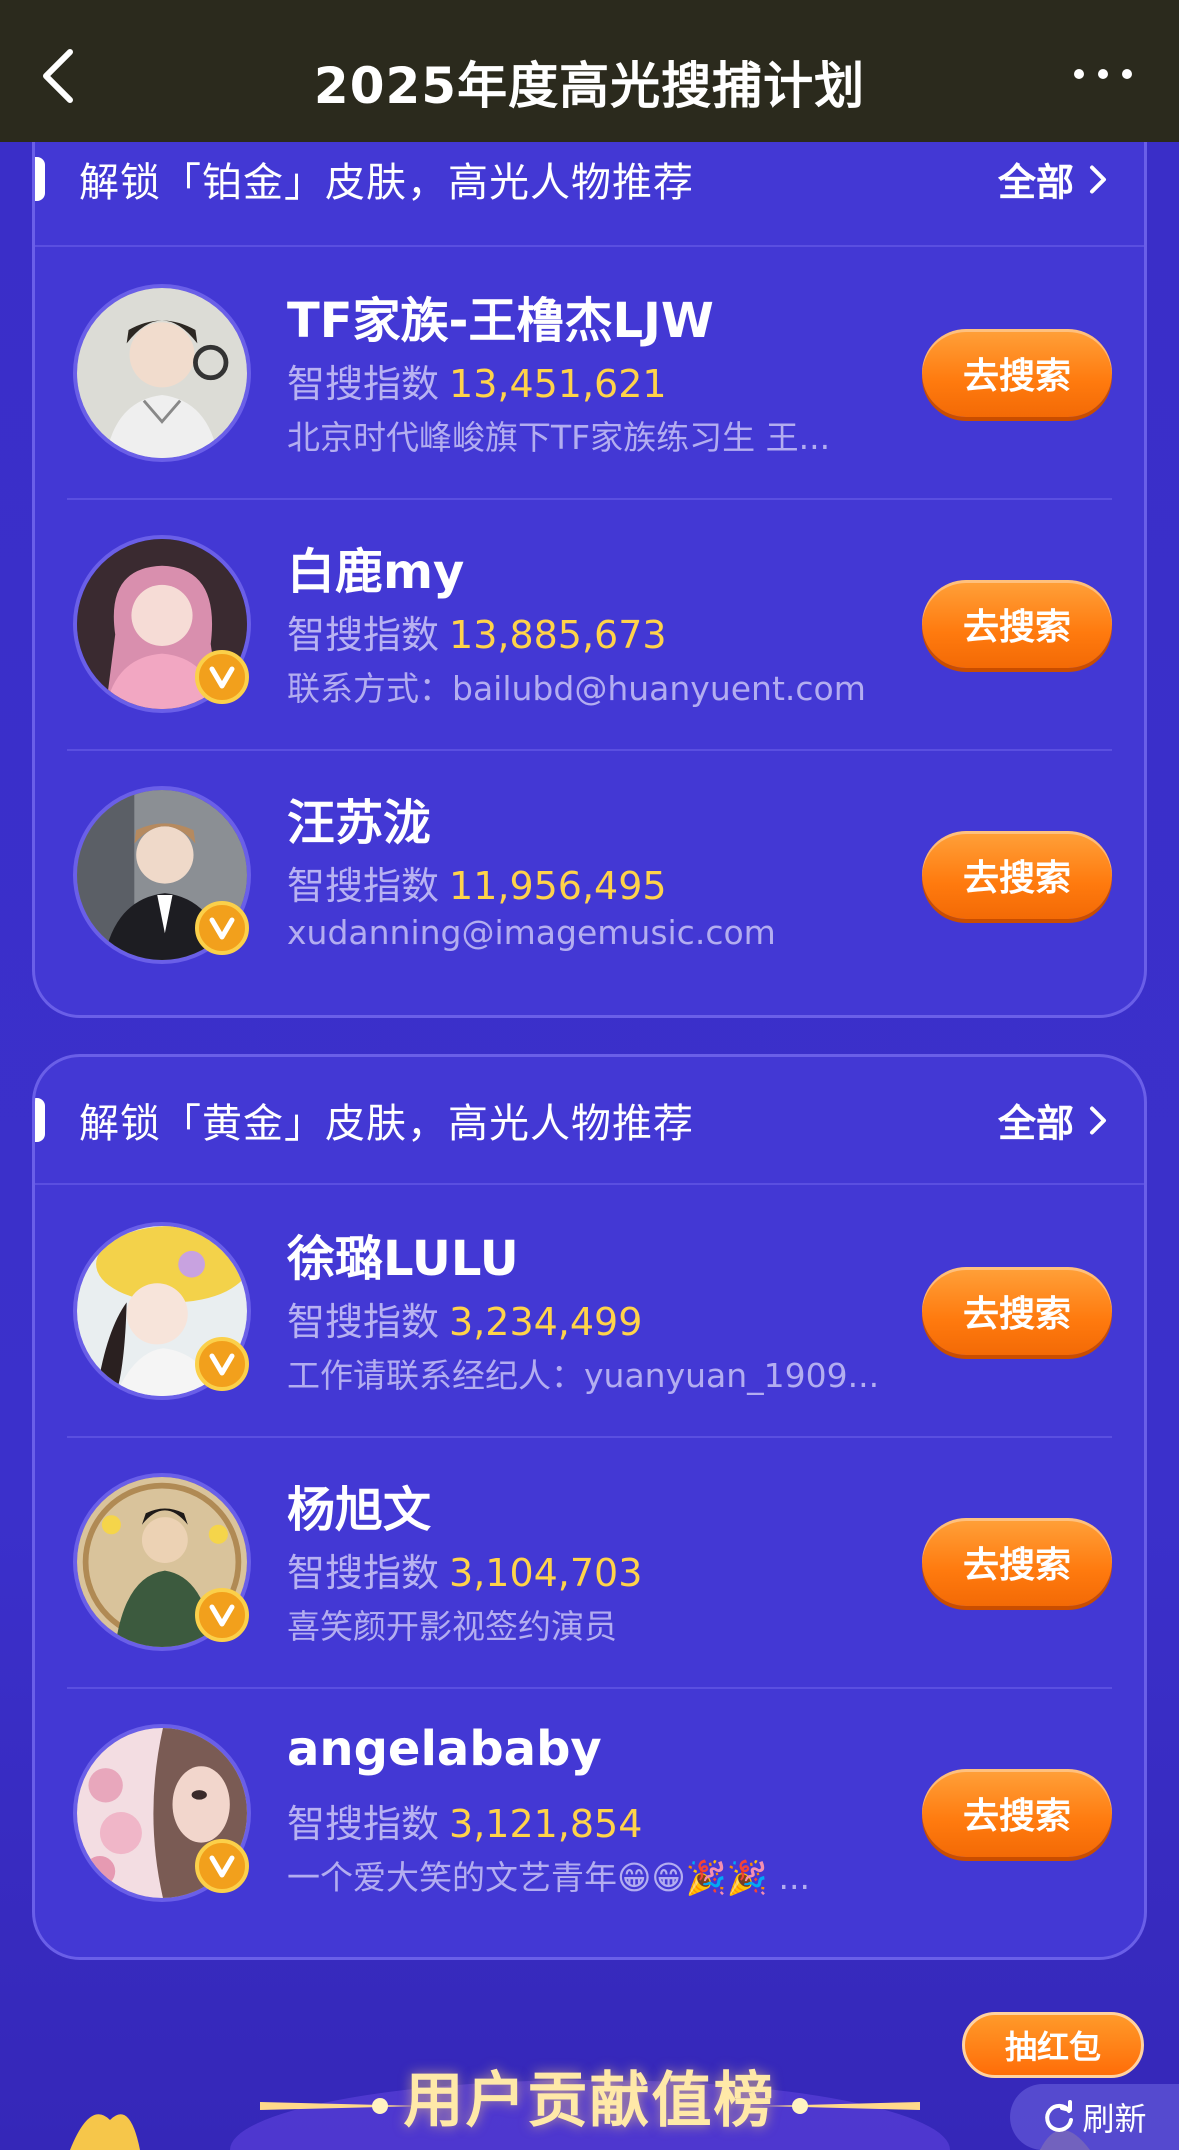  I want to click on search-index: 智搜指数 13,451,621, so click(477, 380).